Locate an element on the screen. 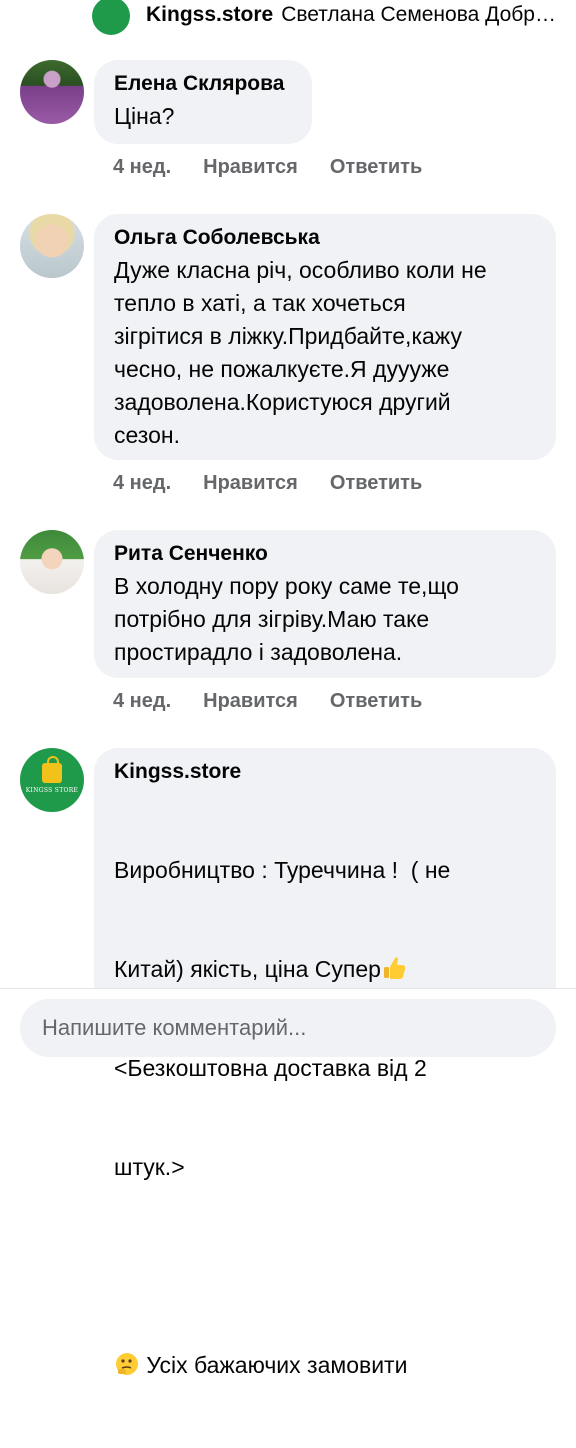 This screenshot has height=1448, width=576. comment-author: Елена Склярова is located at coordinates (203, 84).